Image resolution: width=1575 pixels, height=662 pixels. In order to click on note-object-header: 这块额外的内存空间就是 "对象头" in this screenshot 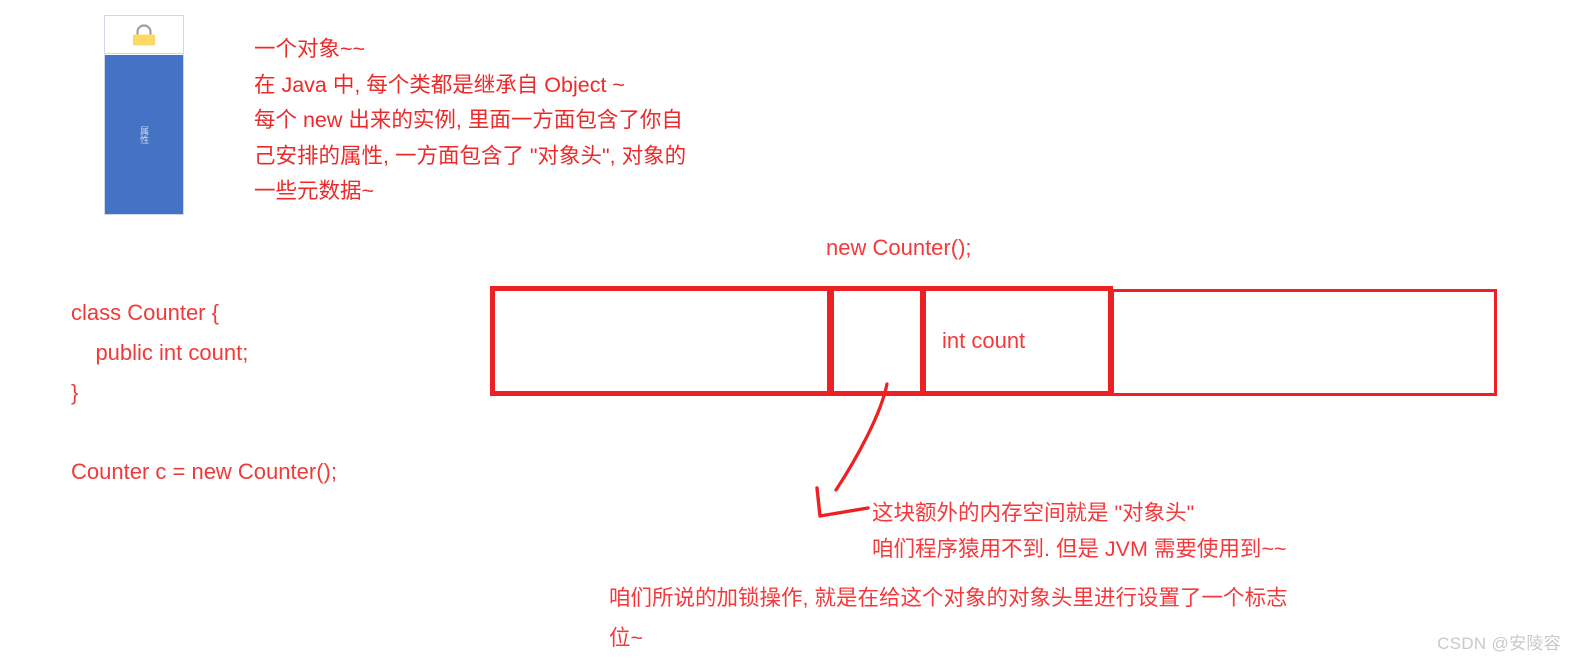, I will do `click(1033, 513)`.